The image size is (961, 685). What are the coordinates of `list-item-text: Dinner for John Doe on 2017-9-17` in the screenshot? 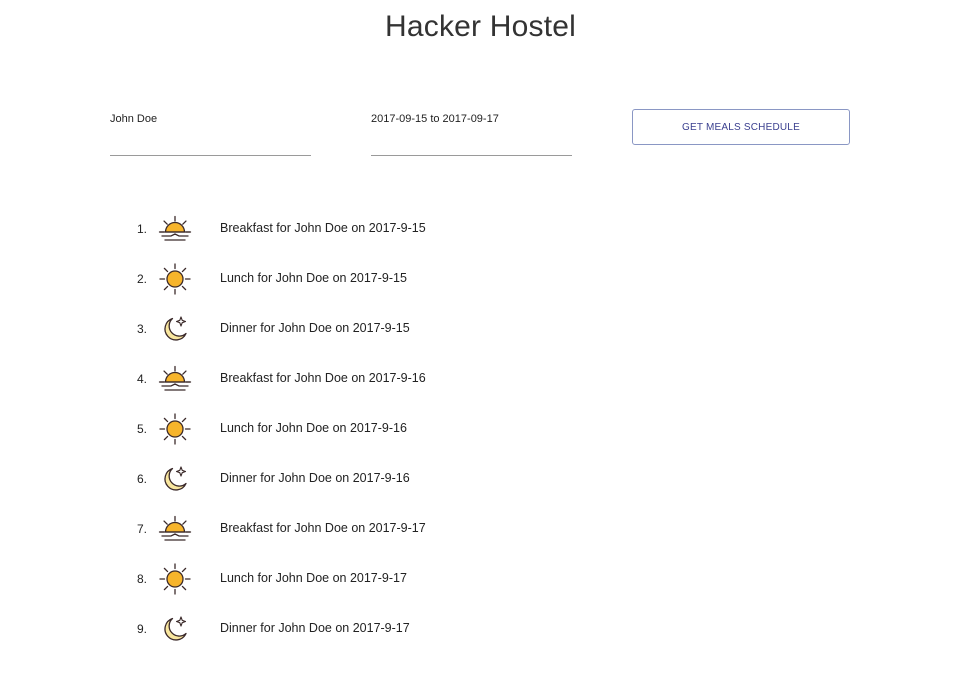 It's located at (315, 628).